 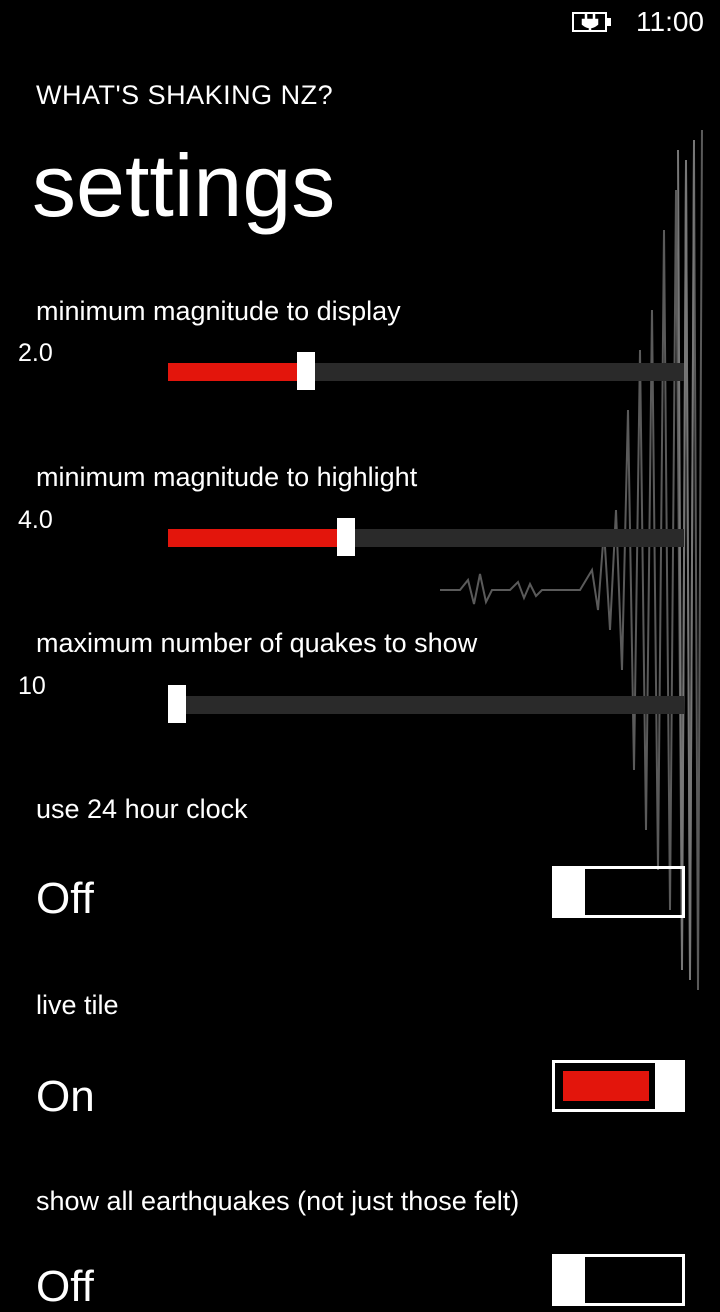 What do you see at coordinates (142, 809) in the screenshot?
I see `clock24-label: use 24 hour clock` at bounding box center [142, 809].